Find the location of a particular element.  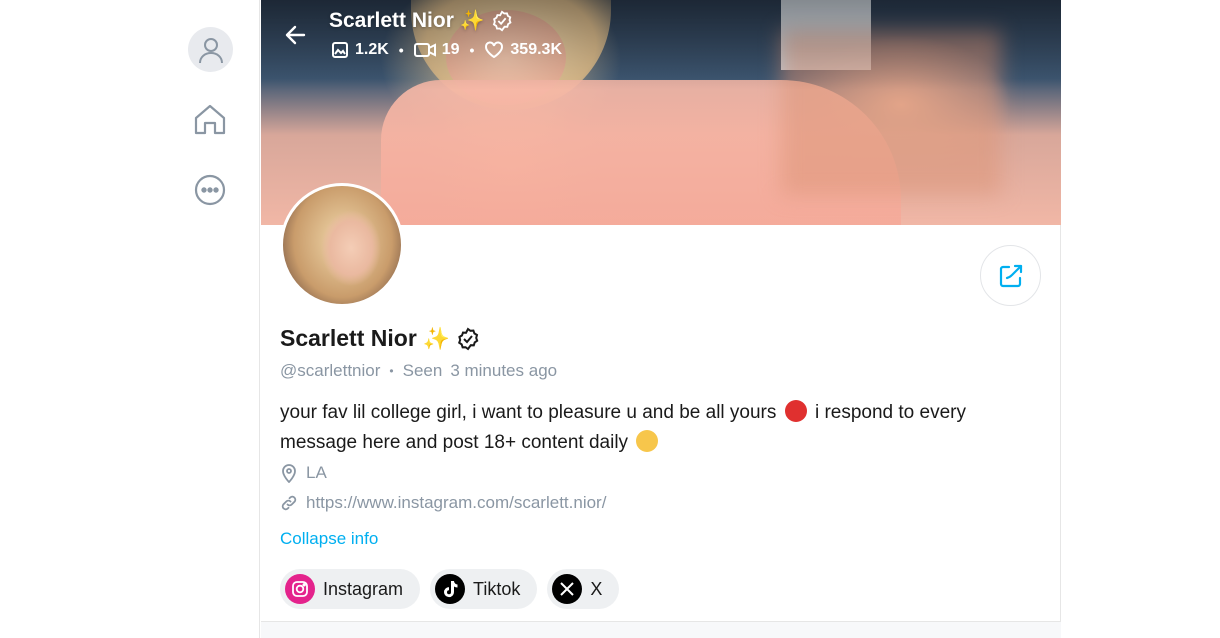

handle-row: @scarlettnior • Seen 3 minutes ago is located at coordinates (419, 370).